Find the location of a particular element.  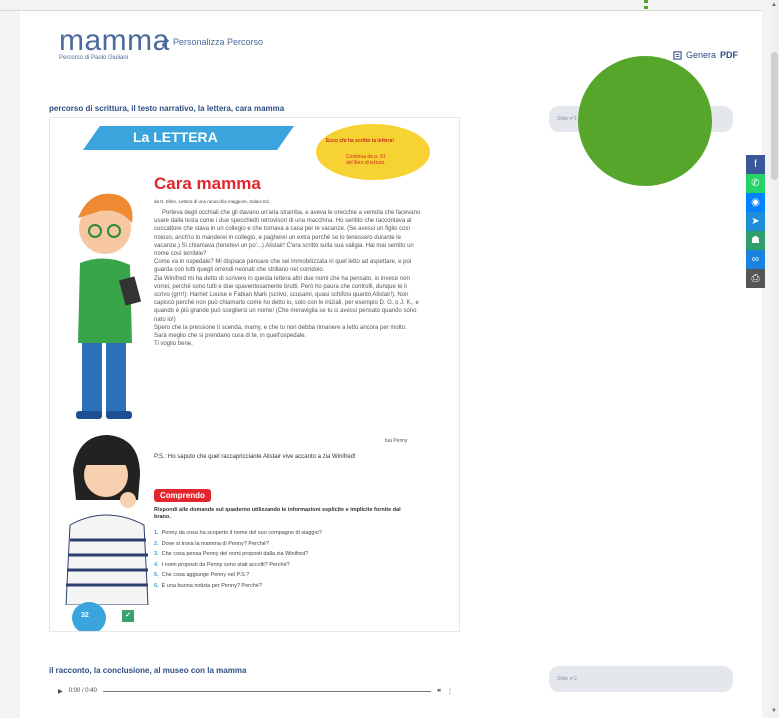

question-number: 5. is located at coordinates (156, 575).